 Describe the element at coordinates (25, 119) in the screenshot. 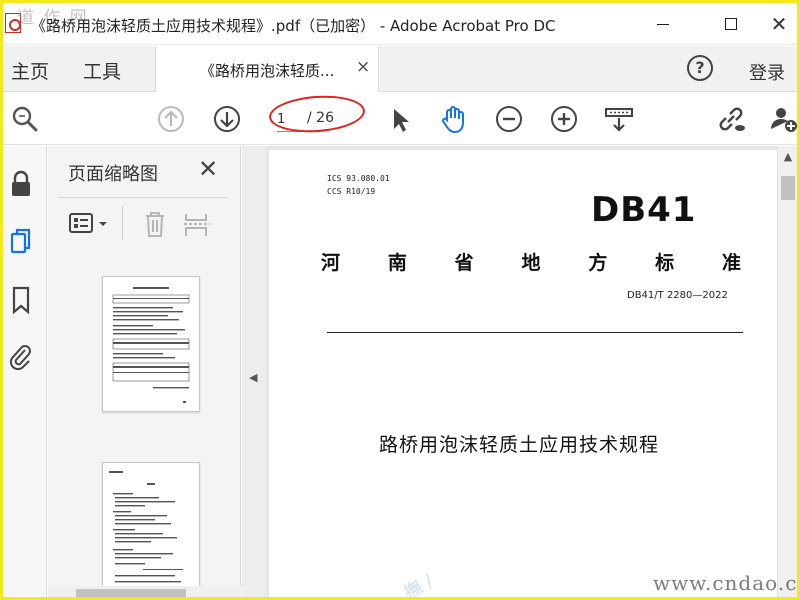

I see `search-icon` at that location.